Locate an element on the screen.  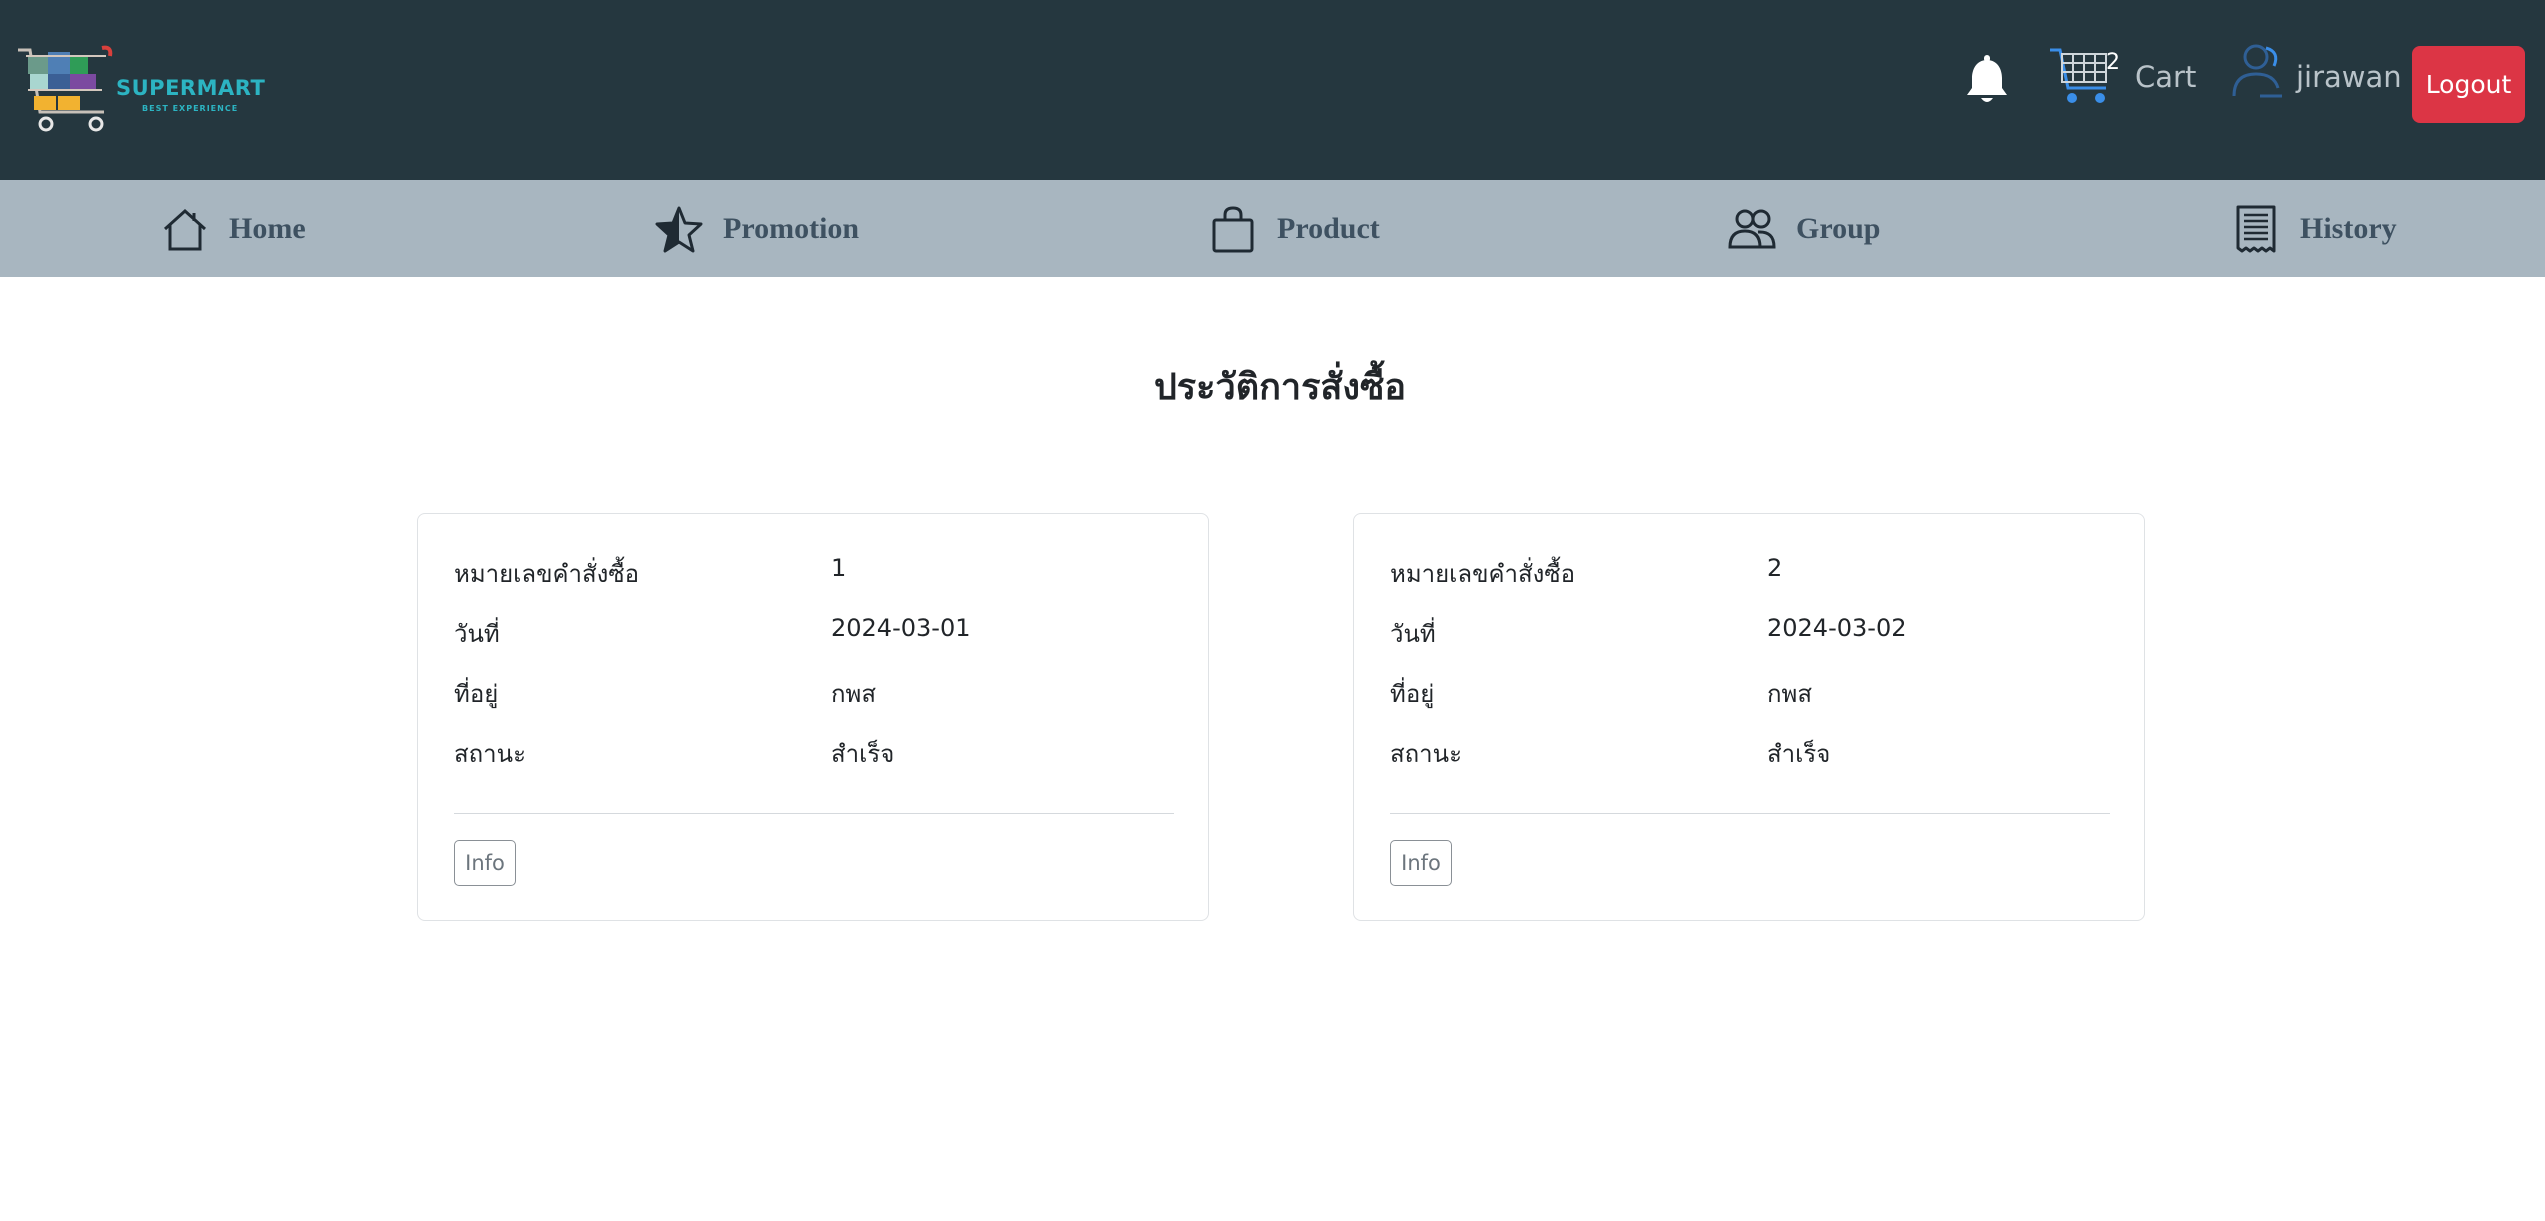
cart-count-badge: 2 is located at coordinates (2113, 62).